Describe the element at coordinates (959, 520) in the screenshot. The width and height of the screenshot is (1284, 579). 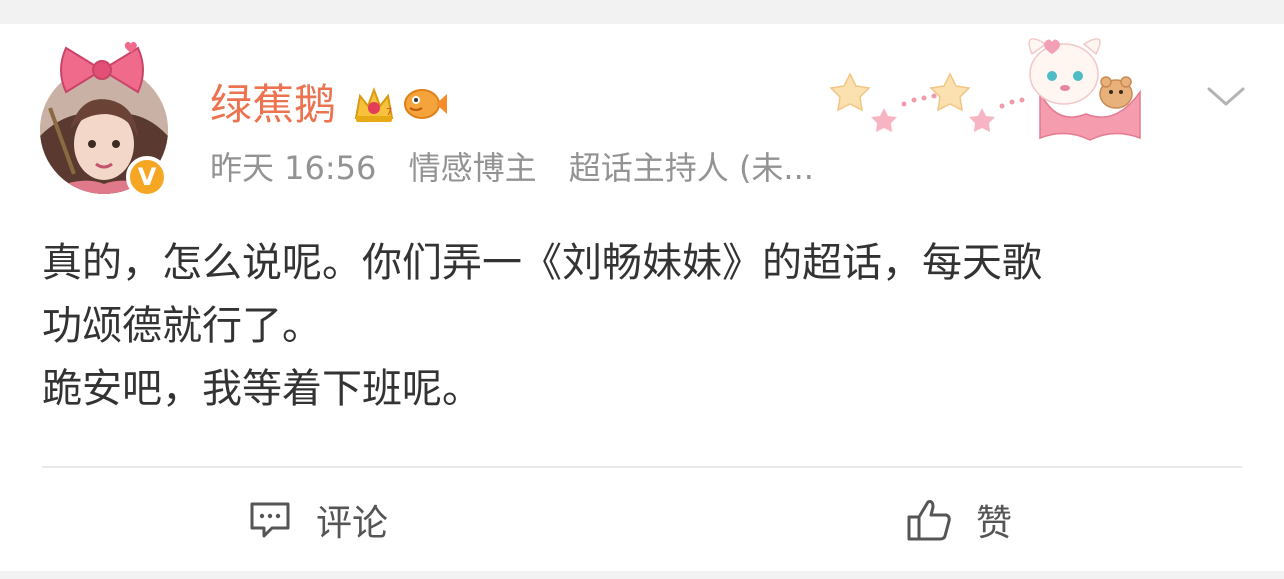
I see `like-button: 赞` at that location.